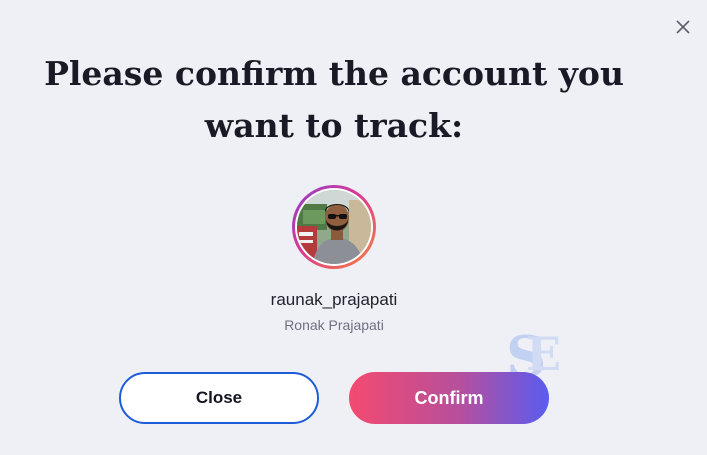 The image size is (707, 455). I want to click on close-button: Close, so click(219, 398).